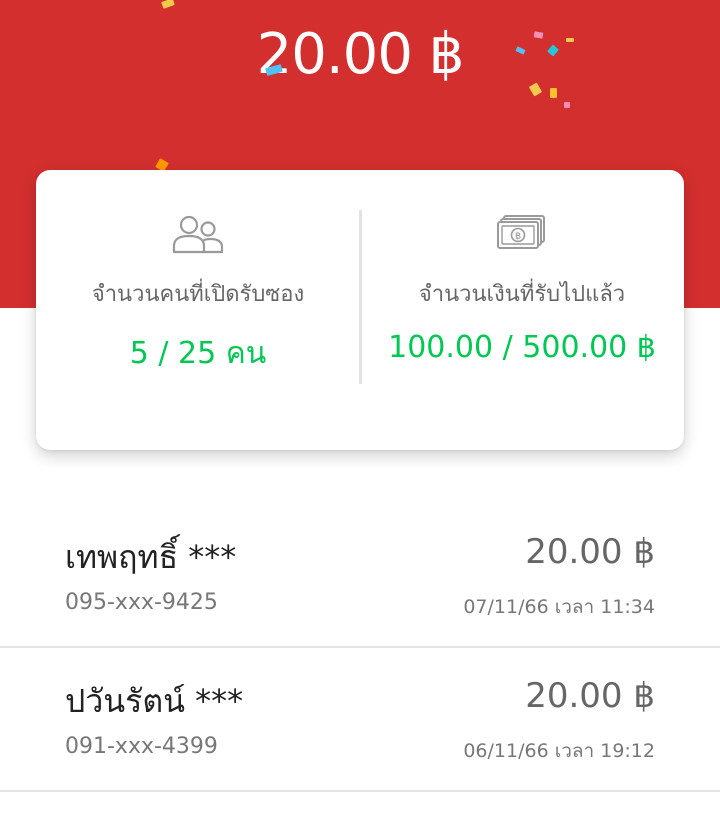 The width and height of the screenshot is (720, 818). I want to click on people-icon, so click(198, 236).